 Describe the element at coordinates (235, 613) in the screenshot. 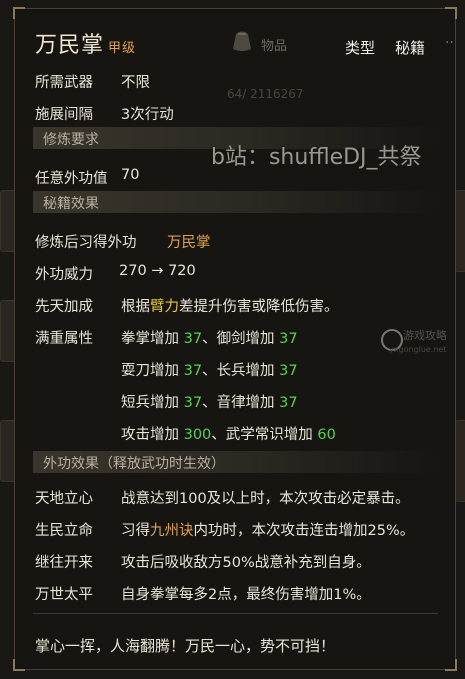

I see `divider` at that location.